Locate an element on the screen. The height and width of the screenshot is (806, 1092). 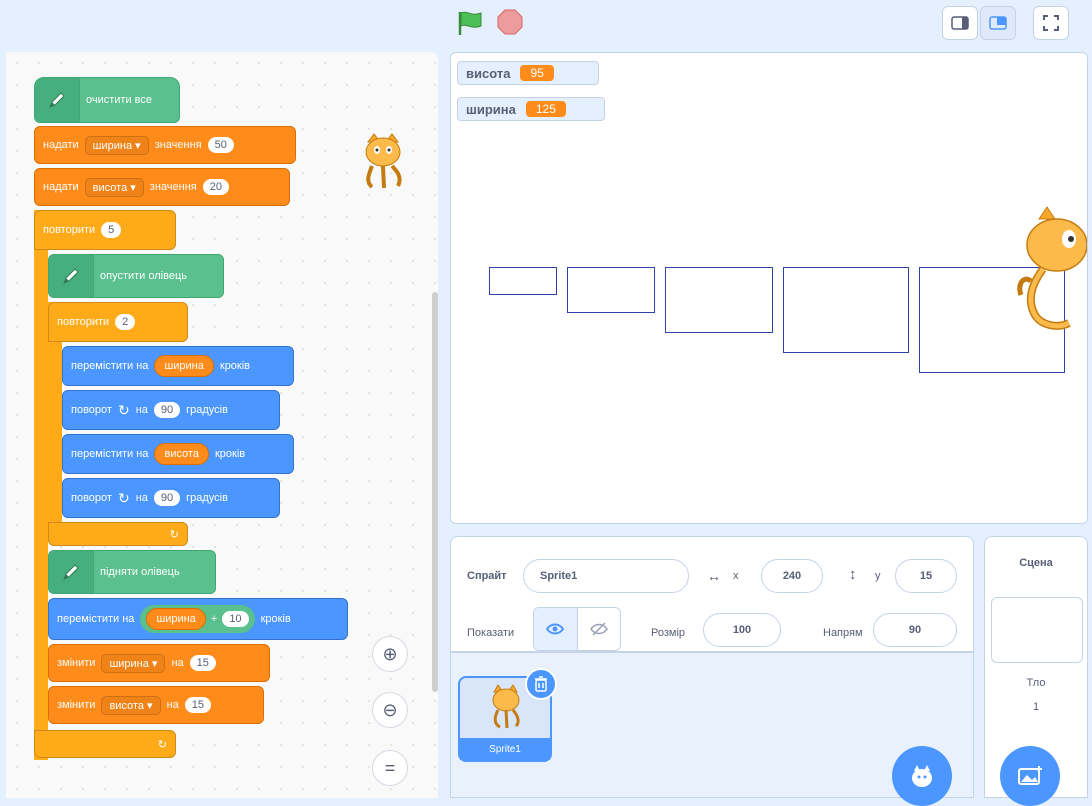
add-sprite-button is located at coordinates (922, 776).